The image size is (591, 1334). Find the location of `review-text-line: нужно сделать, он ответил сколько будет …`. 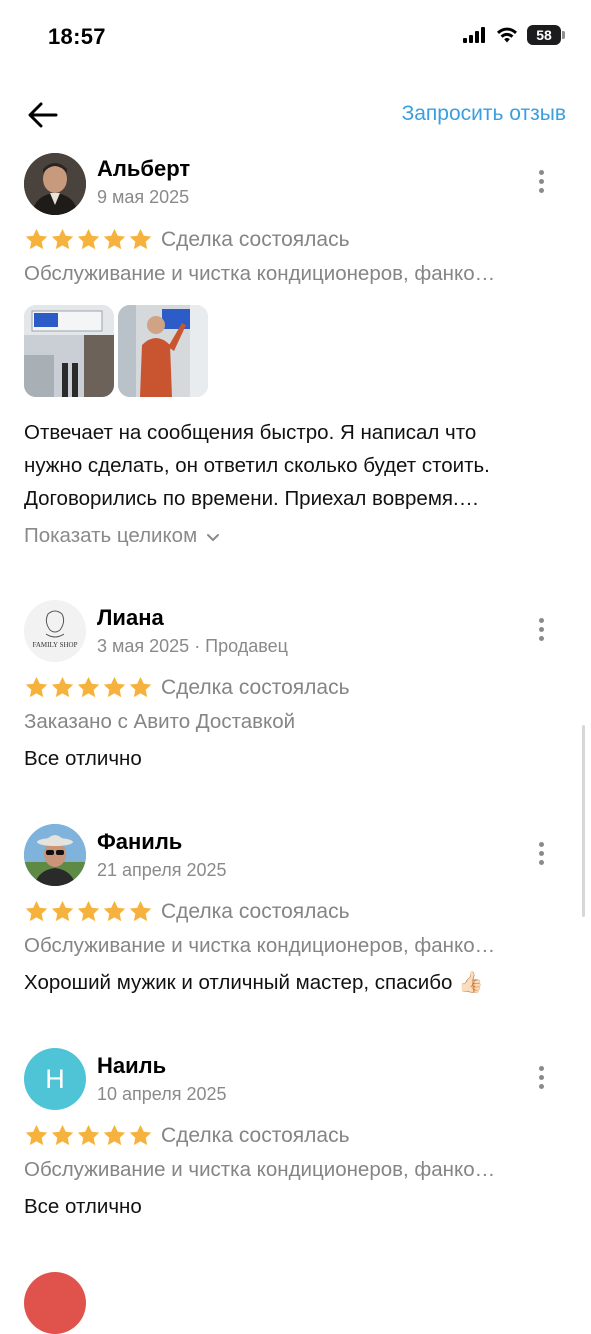

review-text-line: нужно сделать, он ответил сколько будет … is located at coordinates (257, 465).